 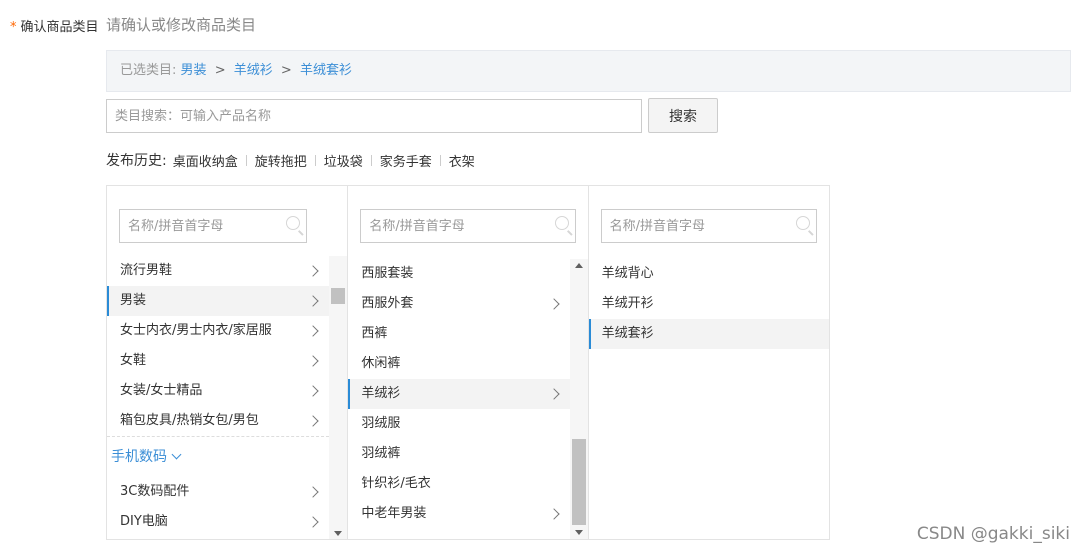 I want to click on crumb-level-1: 男装, so click(x=194, y=70).